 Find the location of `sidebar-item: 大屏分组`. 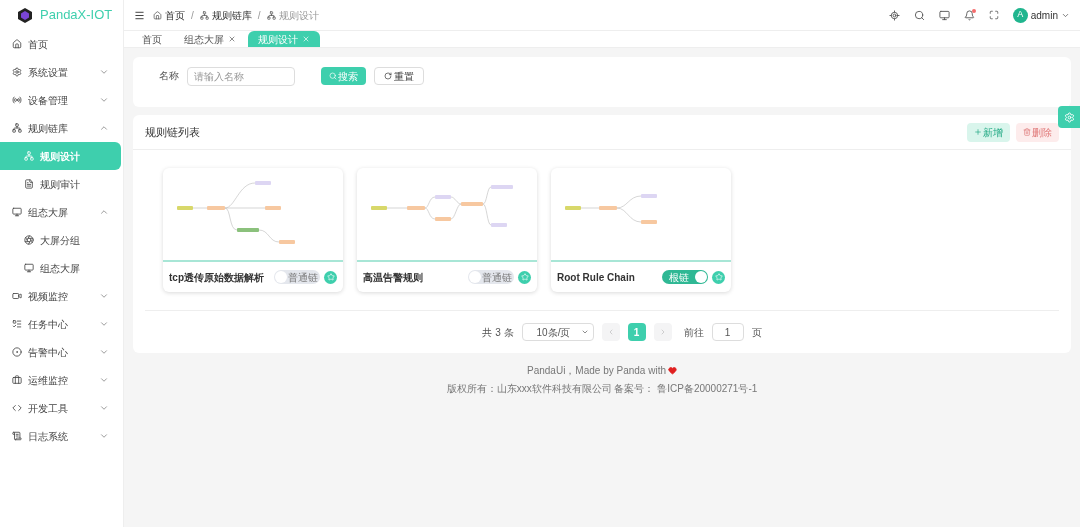

sidebar-item: 大屏分组 is located at coordinates (60, 240).